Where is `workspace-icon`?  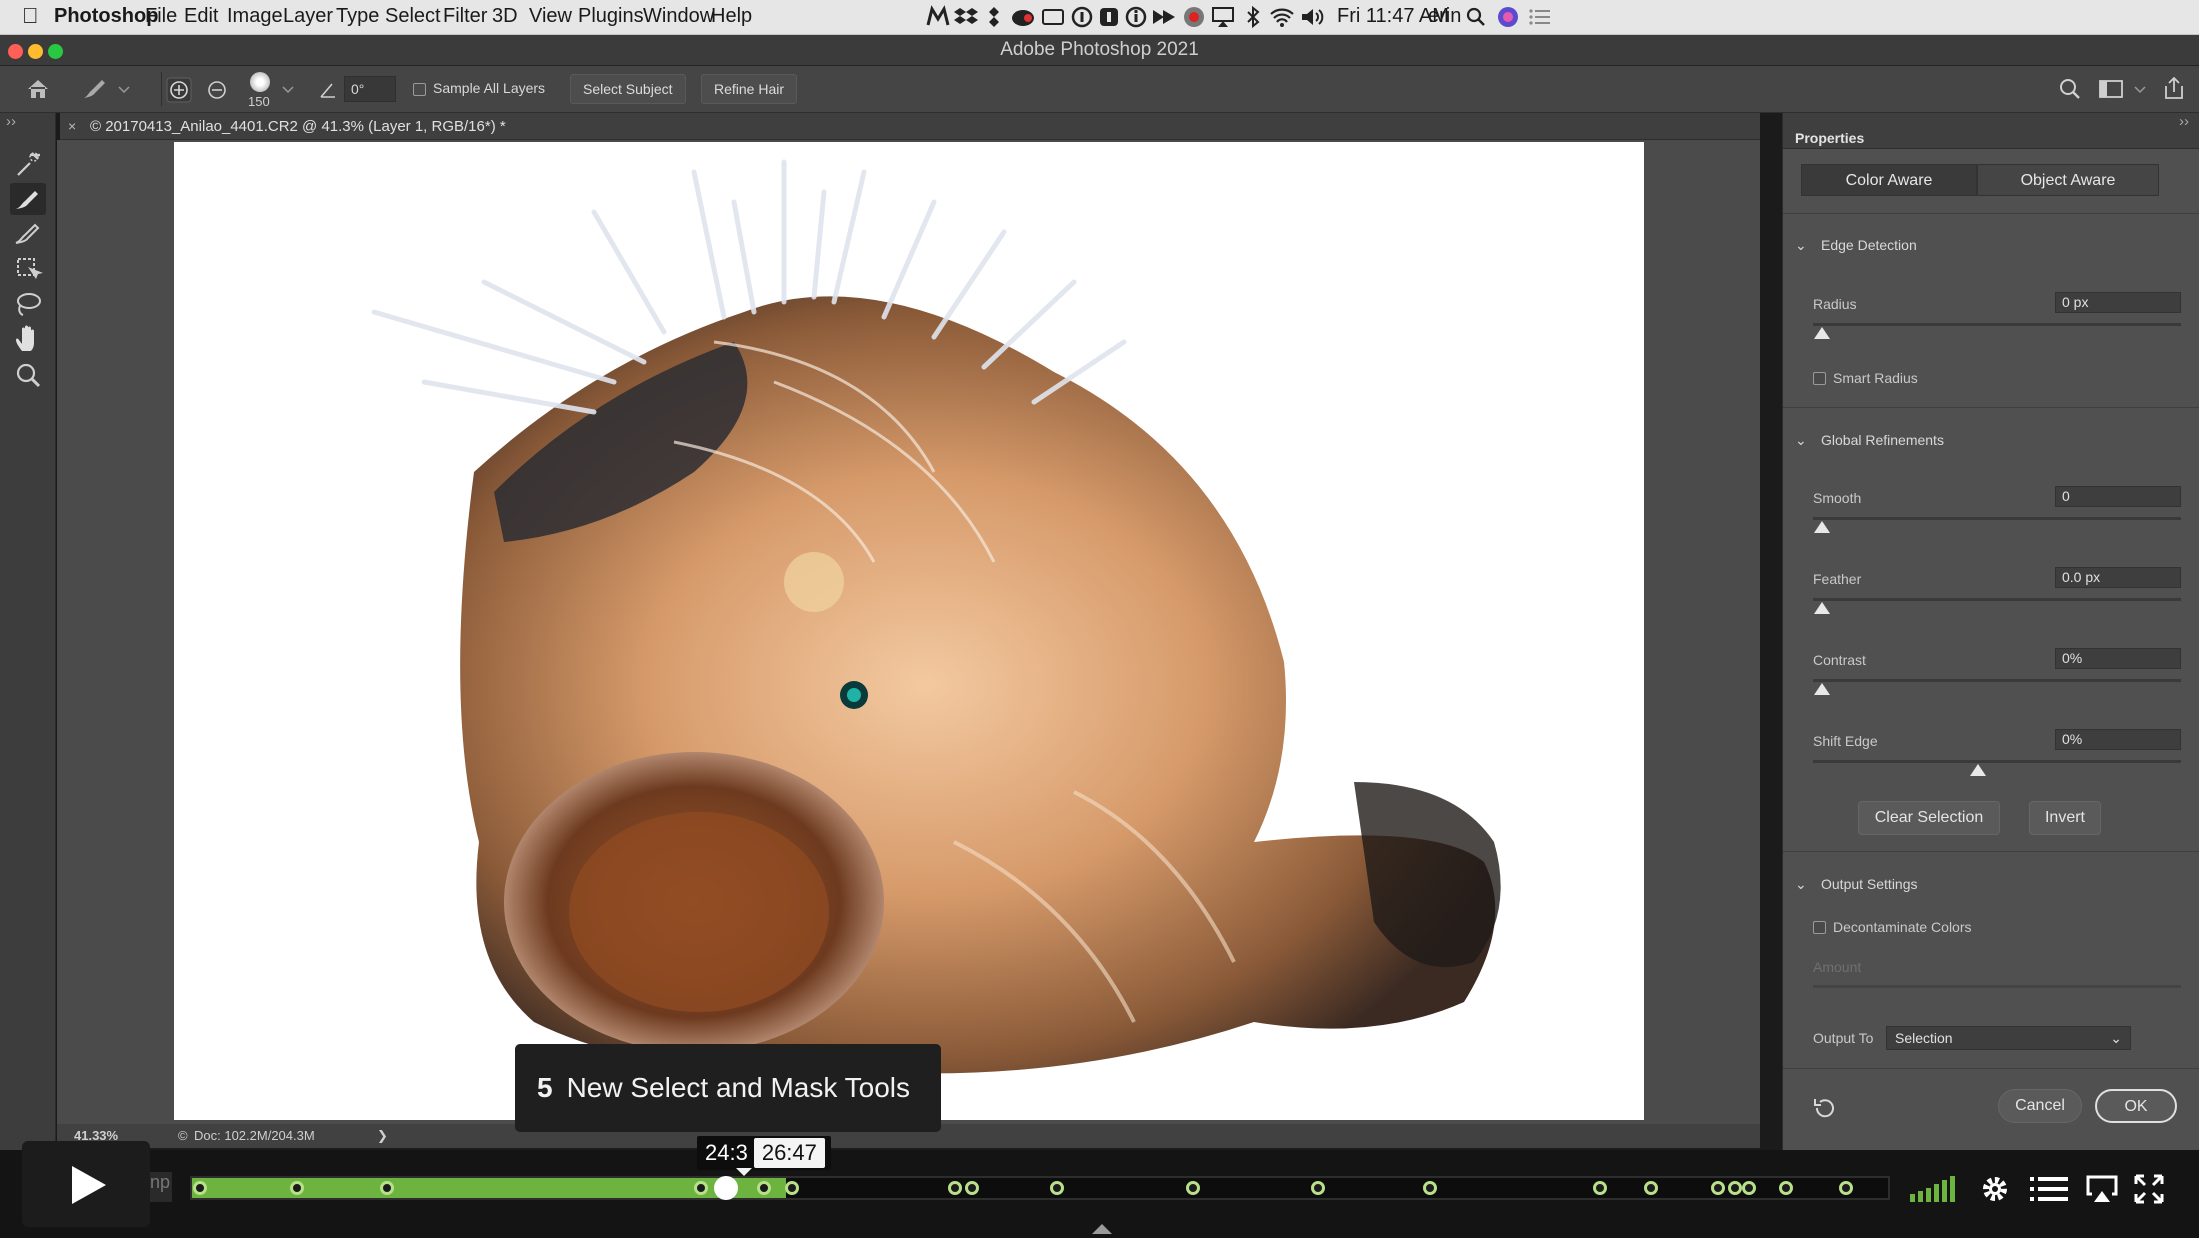 workspace-icon is located at coordinates (2111, 89).